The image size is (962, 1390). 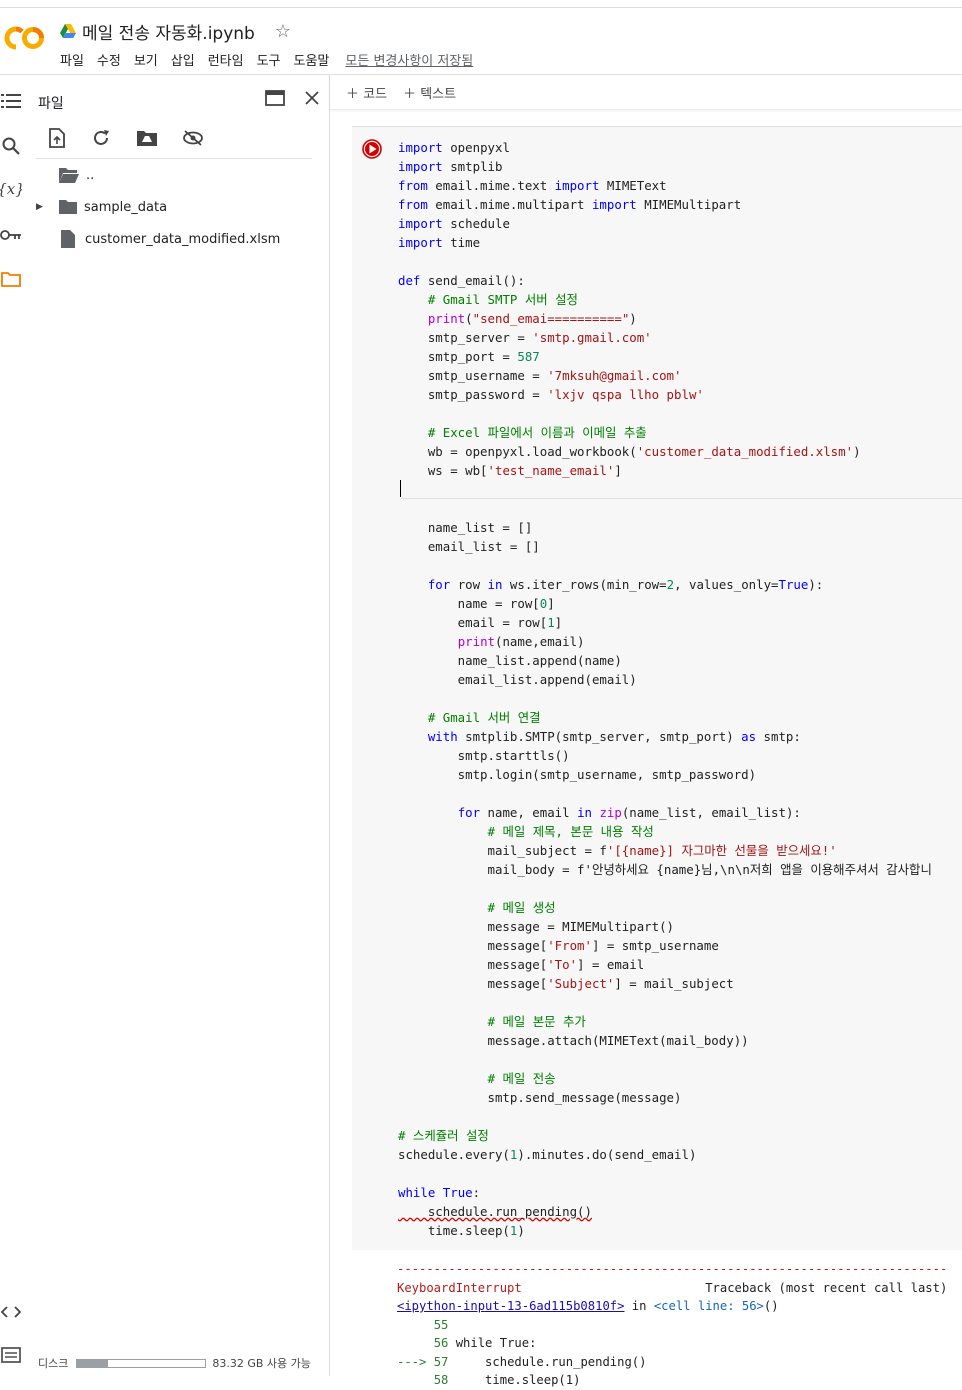 I want to click on open-folder-icon, so click(x=69, y=175).